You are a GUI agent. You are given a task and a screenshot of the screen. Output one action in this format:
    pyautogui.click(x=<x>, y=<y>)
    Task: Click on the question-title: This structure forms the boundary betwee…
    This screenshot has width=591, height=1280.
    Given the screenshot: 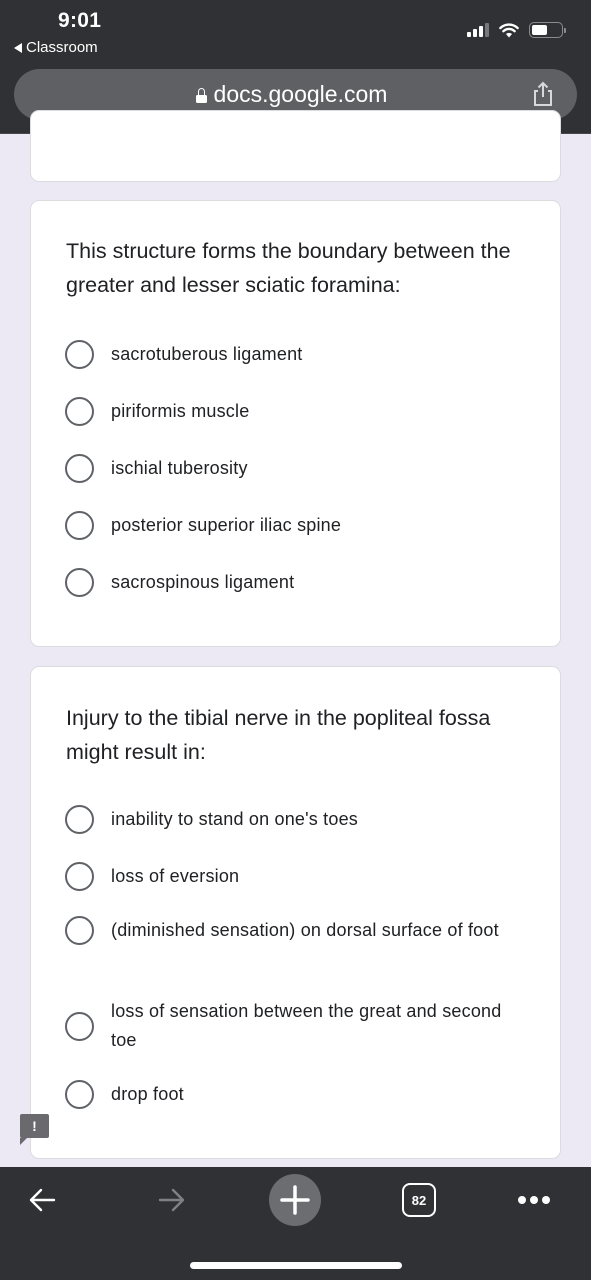 What is the action you would take?
    pyautogui.click(x=288, y=268)
    